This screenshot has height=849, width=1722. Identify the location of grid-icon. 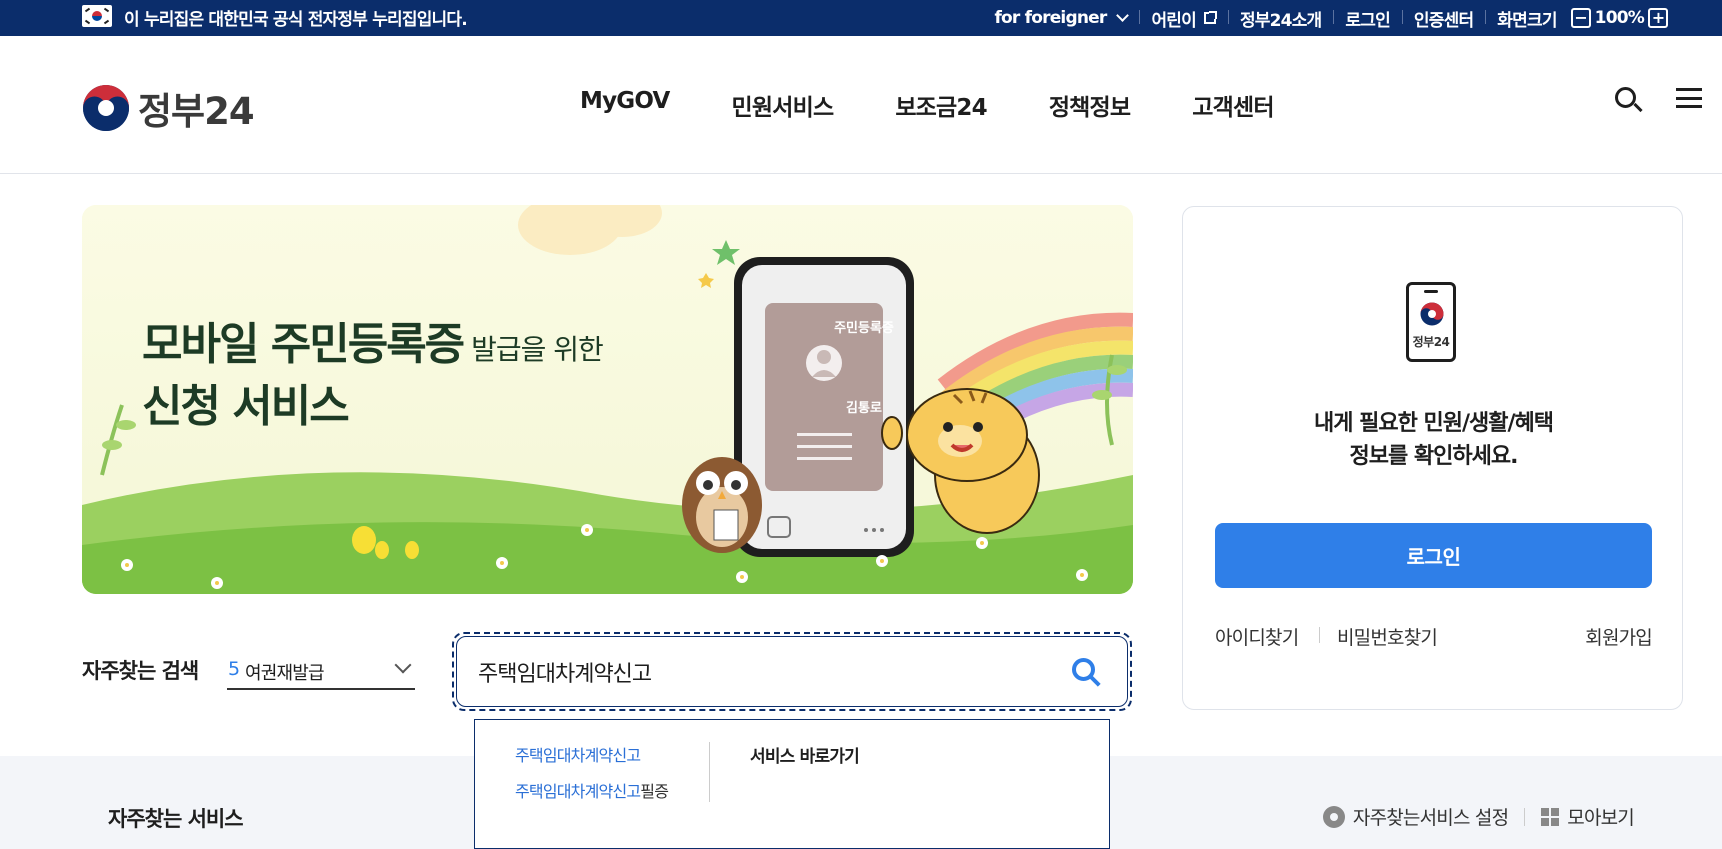
(1550, 816).